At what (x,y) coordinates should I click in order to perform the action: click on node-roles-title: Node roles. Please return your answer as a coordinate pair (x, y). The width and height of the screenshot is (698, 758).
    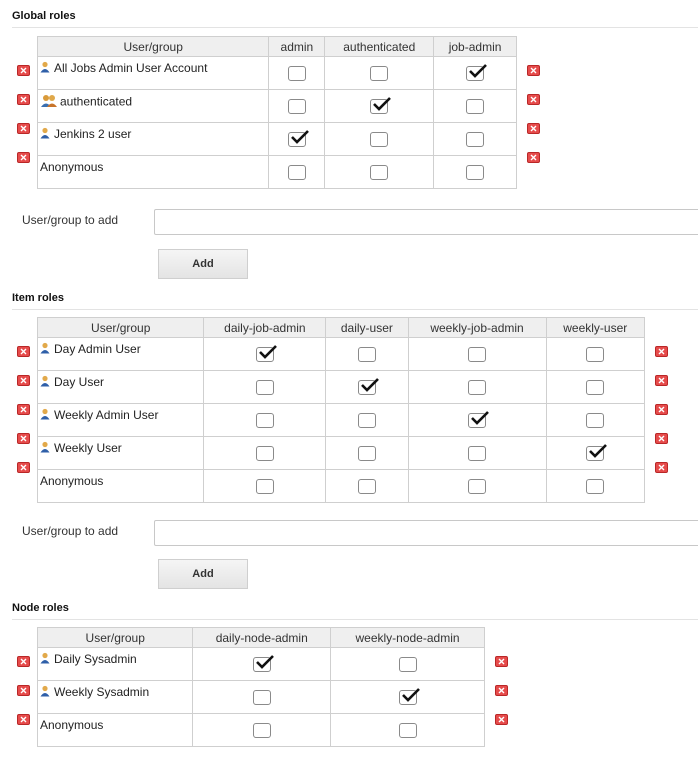
    Looking at the image, I should click on (40, 608).